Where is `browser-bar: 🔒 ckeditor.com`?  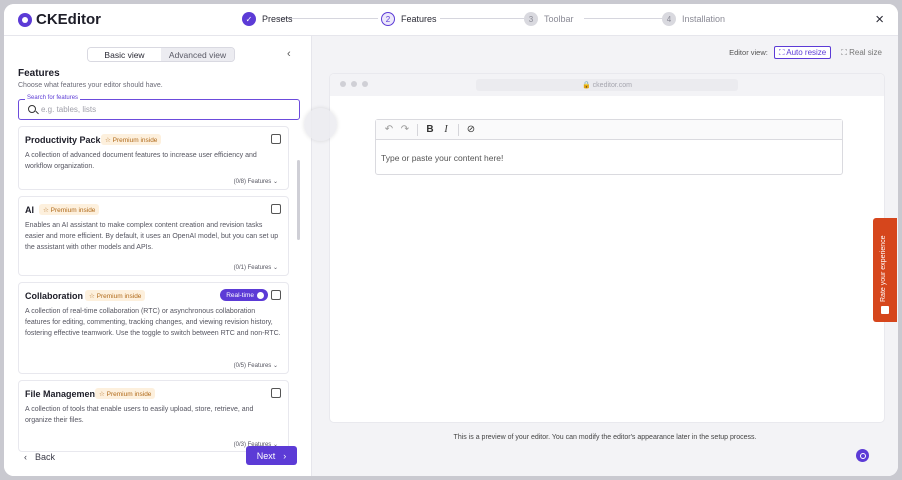
browser-bar: 🔒 ckeditor.com is located at coordinates (607, 85).